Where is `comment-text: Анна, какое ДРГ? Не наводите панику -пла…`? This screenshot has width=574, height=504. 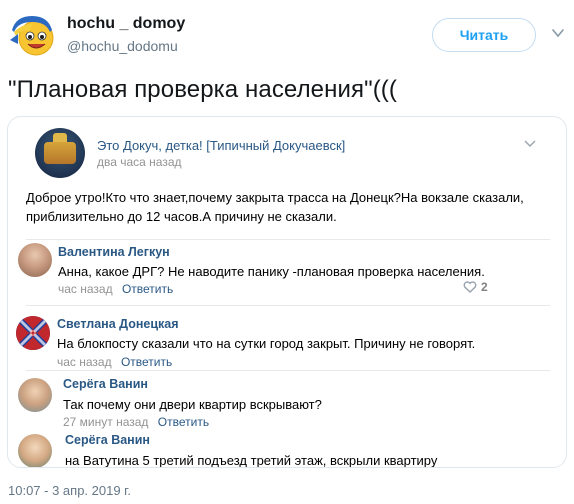
comment-text: Анна, какое ДРГ? Не наводите панику -пла… is located at coordinates (271, 271).